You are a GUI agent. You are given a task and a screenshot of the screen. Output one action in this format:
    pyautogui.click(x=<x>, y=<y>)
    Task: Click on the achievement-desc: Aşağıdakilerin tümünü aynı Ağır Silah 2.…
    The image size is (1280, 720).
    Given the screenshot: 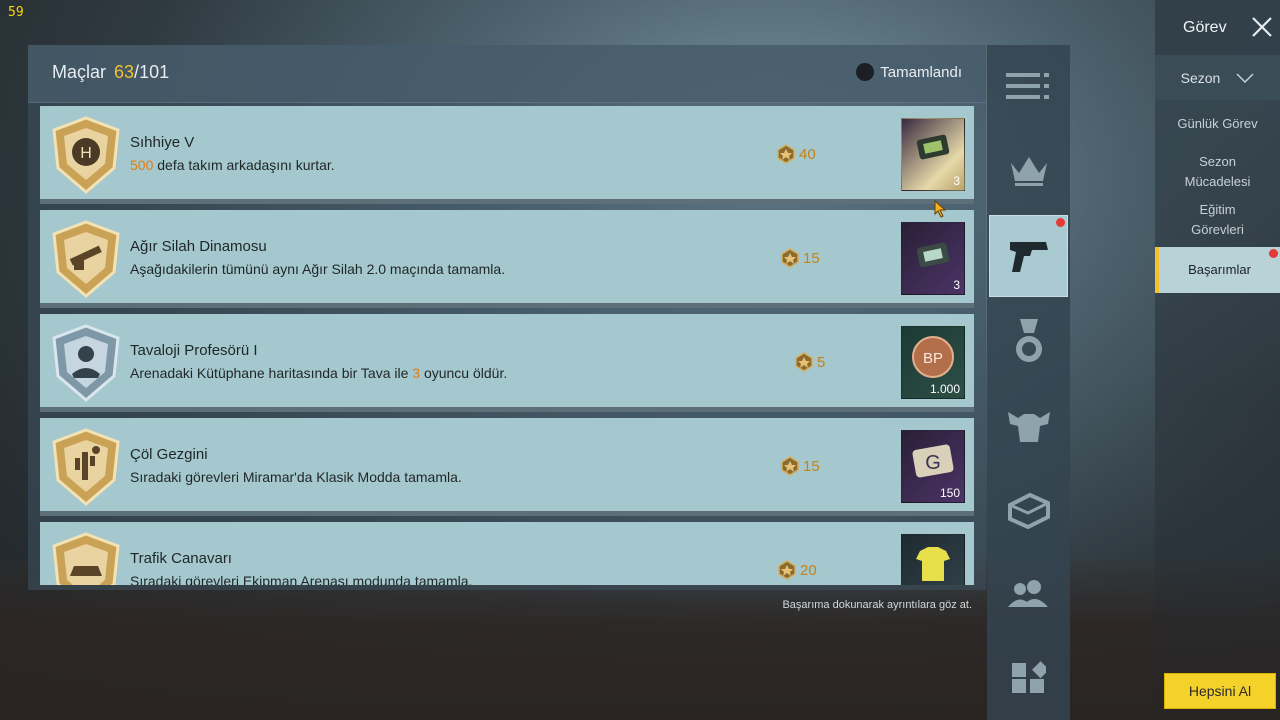 What is the action you would take?
    pyautogui.click(x=317, y=269)
    